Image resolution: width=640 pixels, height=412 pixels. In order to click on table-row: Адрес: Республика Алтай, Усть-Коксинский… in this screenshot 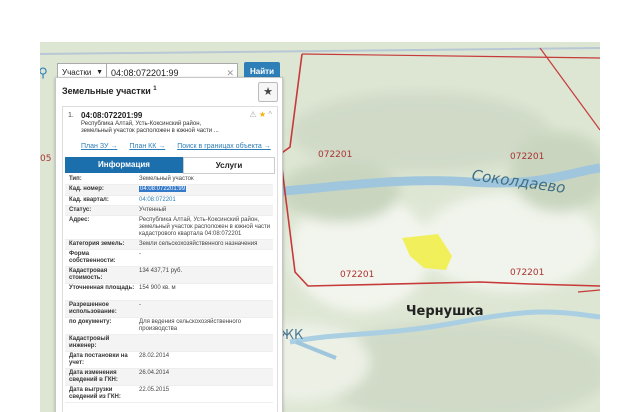, I will do `click(169, 228)`.